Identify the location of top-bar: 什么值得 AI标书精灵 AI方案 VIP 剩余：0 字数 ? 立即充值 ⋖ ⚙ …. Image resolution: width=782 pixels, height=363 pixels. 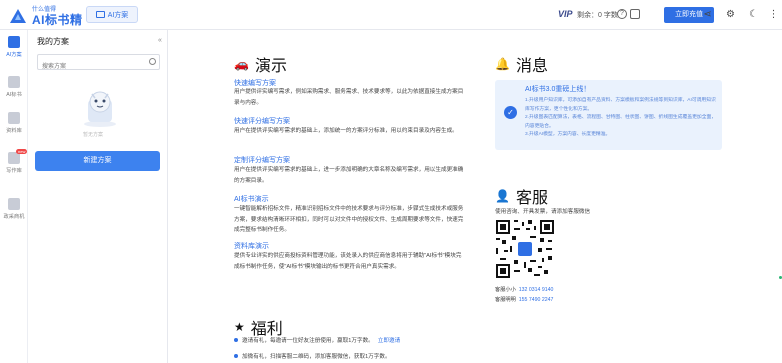
(391, 22).